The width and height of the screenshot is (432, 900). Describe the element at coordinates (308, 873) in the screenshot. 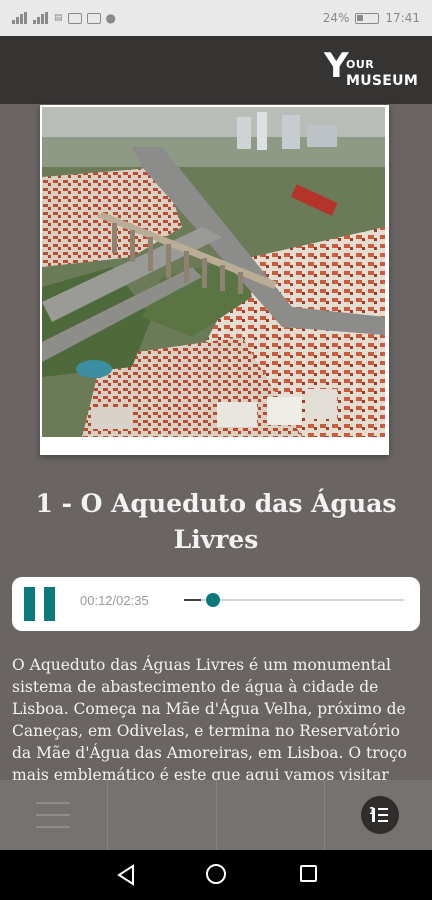

I see `recents-icon` at that location.